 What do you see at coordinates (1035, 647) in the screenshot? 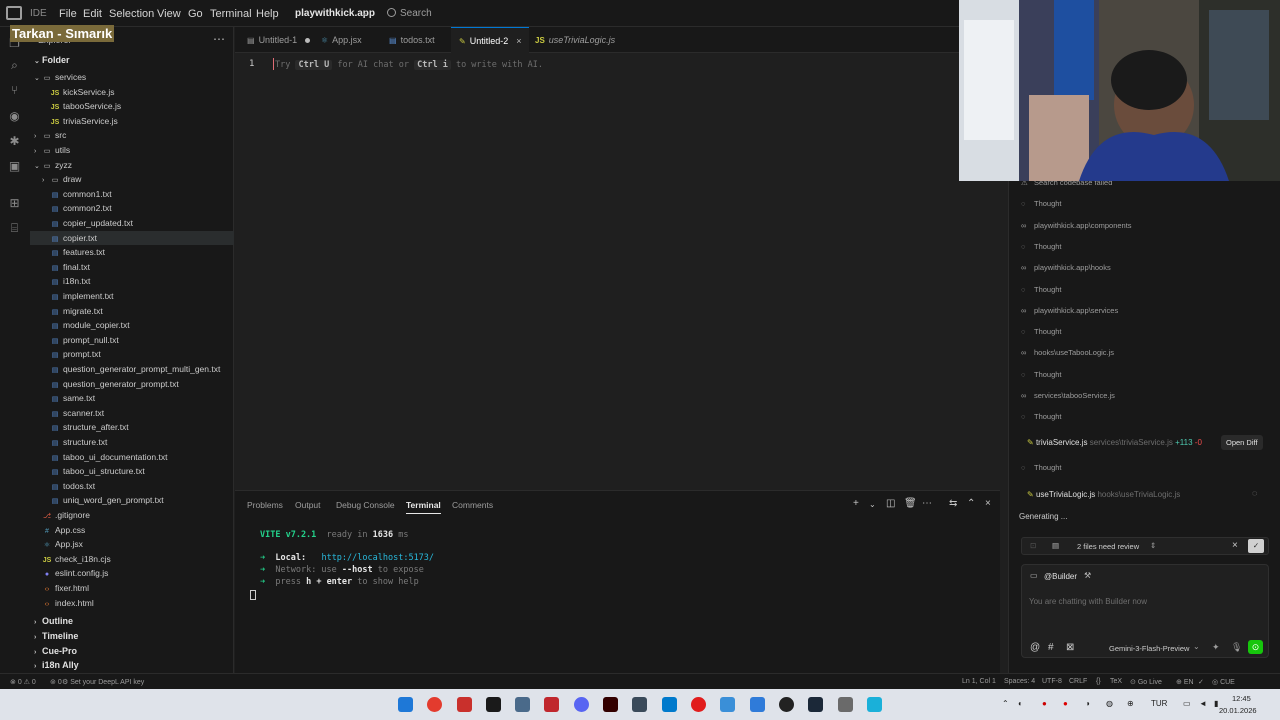
I see `at-mention-icon: @` at bounding box center [1035, 647].